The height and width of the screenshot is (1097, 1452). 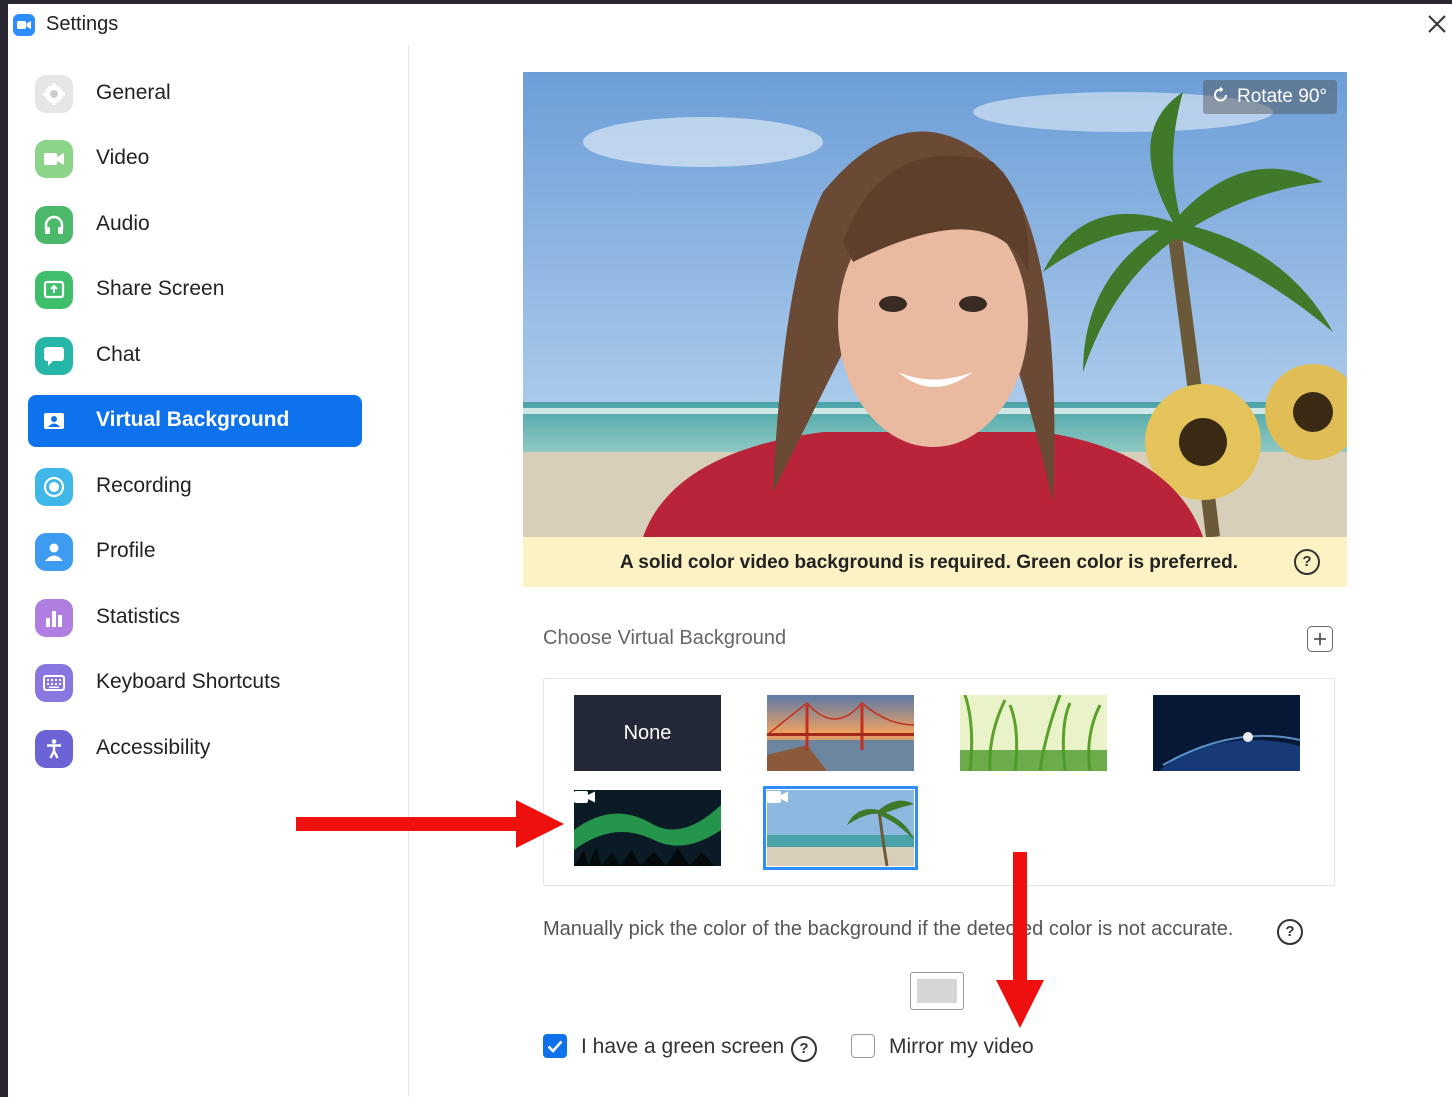 What do you see at coordinates (1221, 93) in the screenshot?
I see `rotate-icon` at bounding box center [1221, 93].